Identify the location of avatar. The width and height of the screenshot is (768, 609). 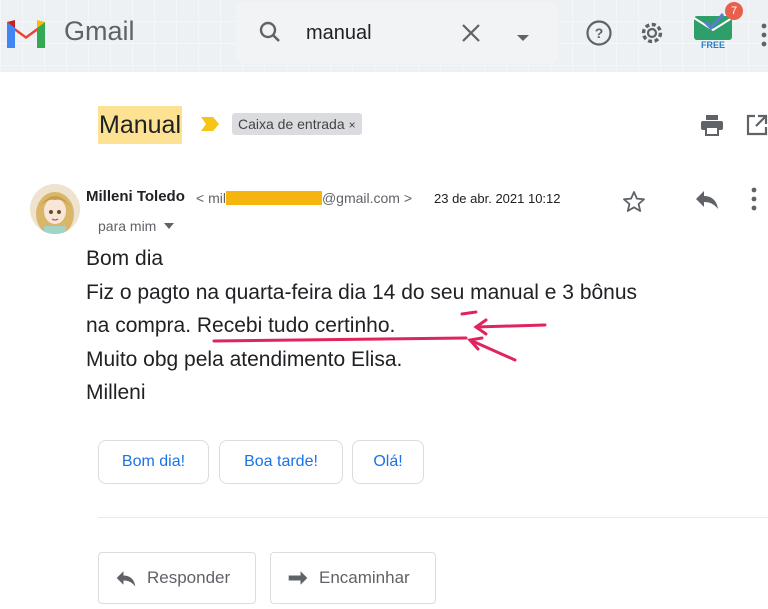
(55, 209).